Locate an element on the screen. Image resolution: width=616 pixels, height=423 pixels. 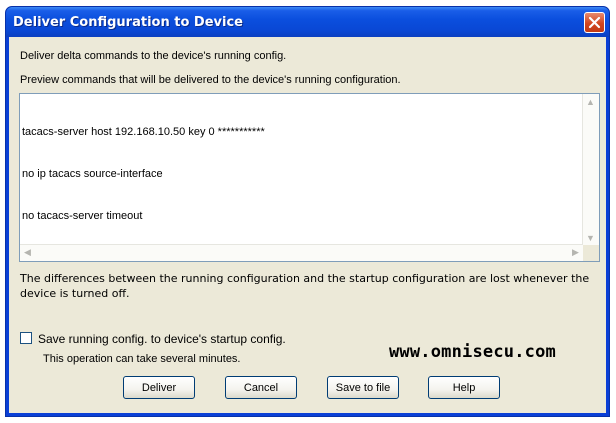
chevron-down-icon: ▼ is located at coordinates (590, 237).